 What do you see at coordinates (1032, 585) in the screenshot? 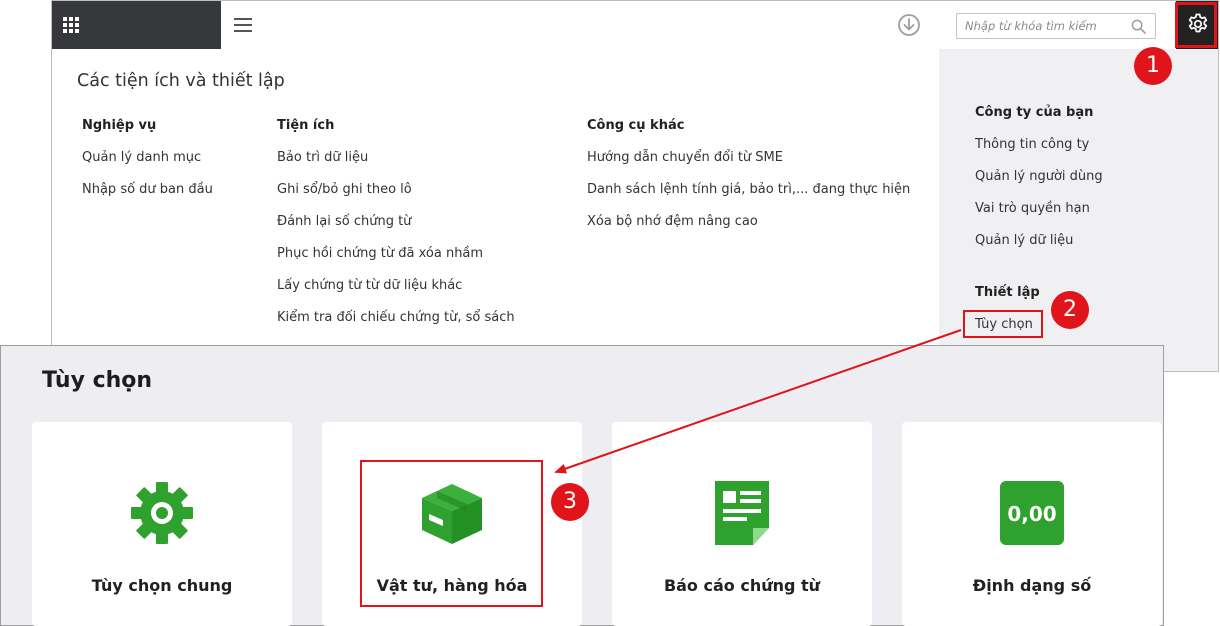
I see `card-label: Định dạng số` at bounding box center [1032, 585].